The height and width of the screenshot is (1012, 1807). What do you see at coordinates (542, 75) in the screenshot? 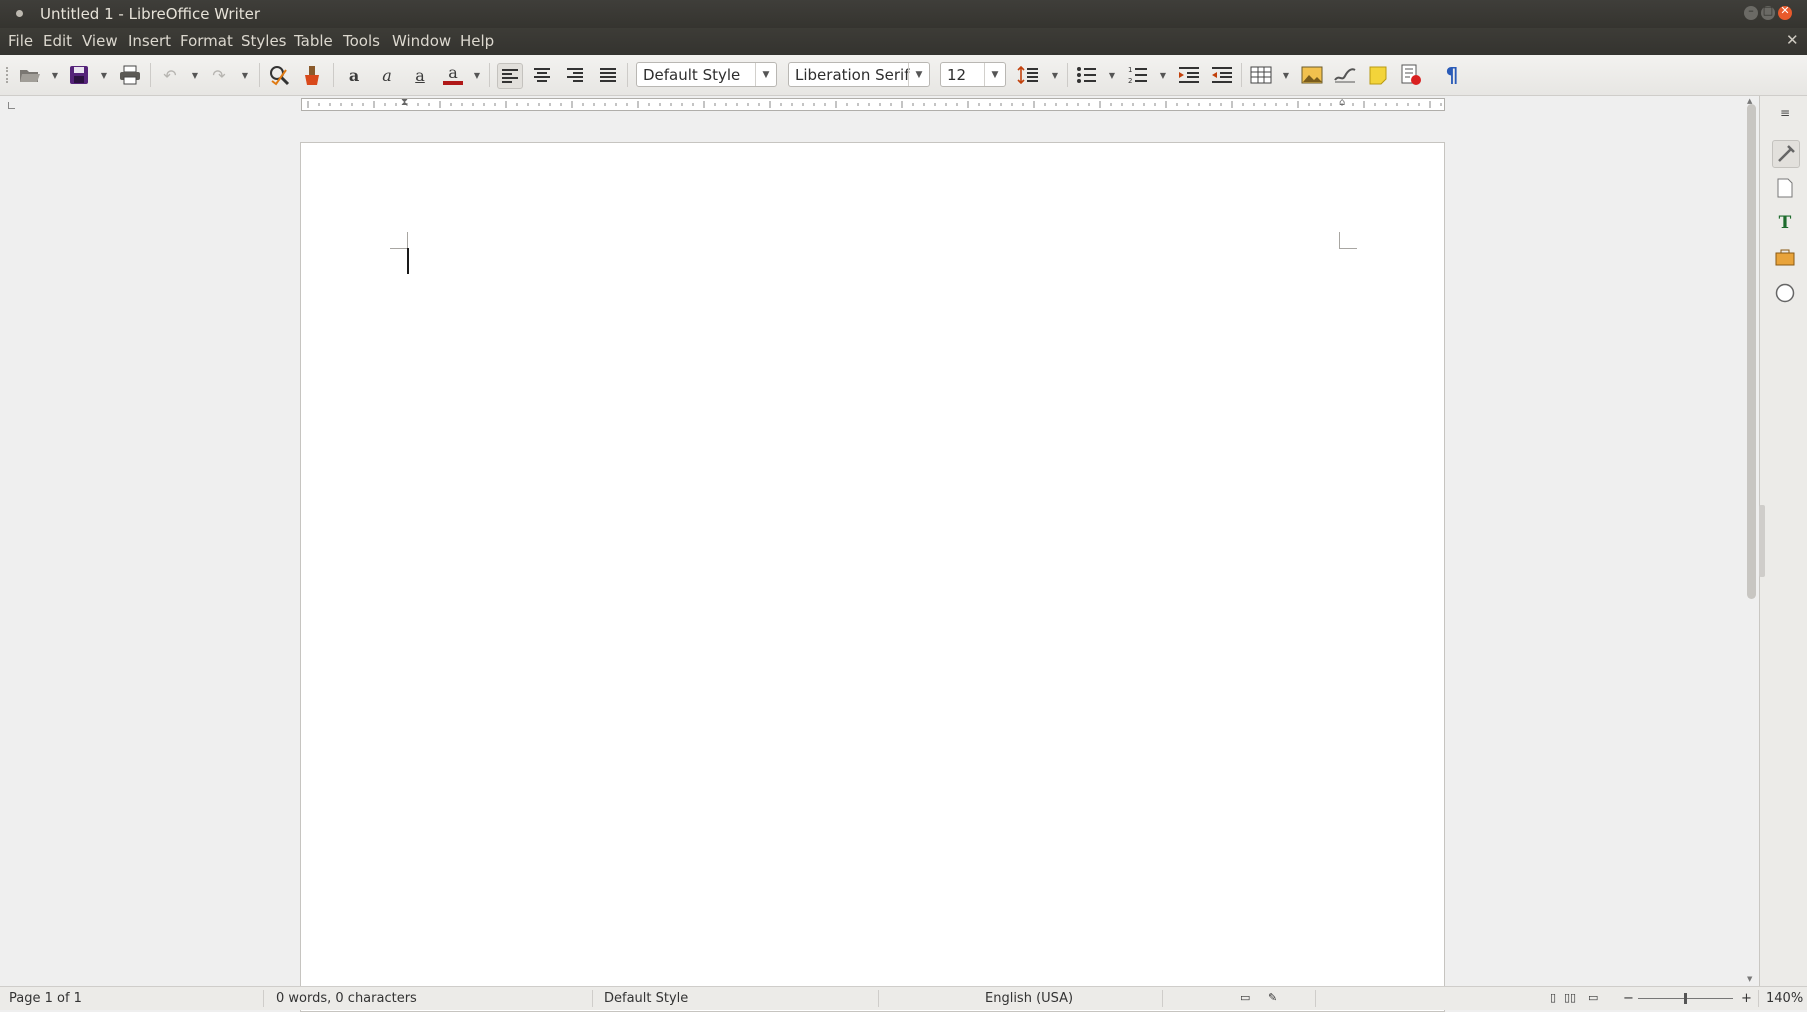
I see `align-center-icon` at bounding box center [542, 75].